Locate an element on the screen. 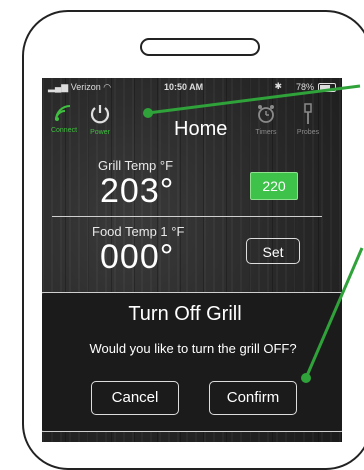 This screenshot has width=364, height=470. nav-probes-label: Probes is located at coordinates (308, 132).